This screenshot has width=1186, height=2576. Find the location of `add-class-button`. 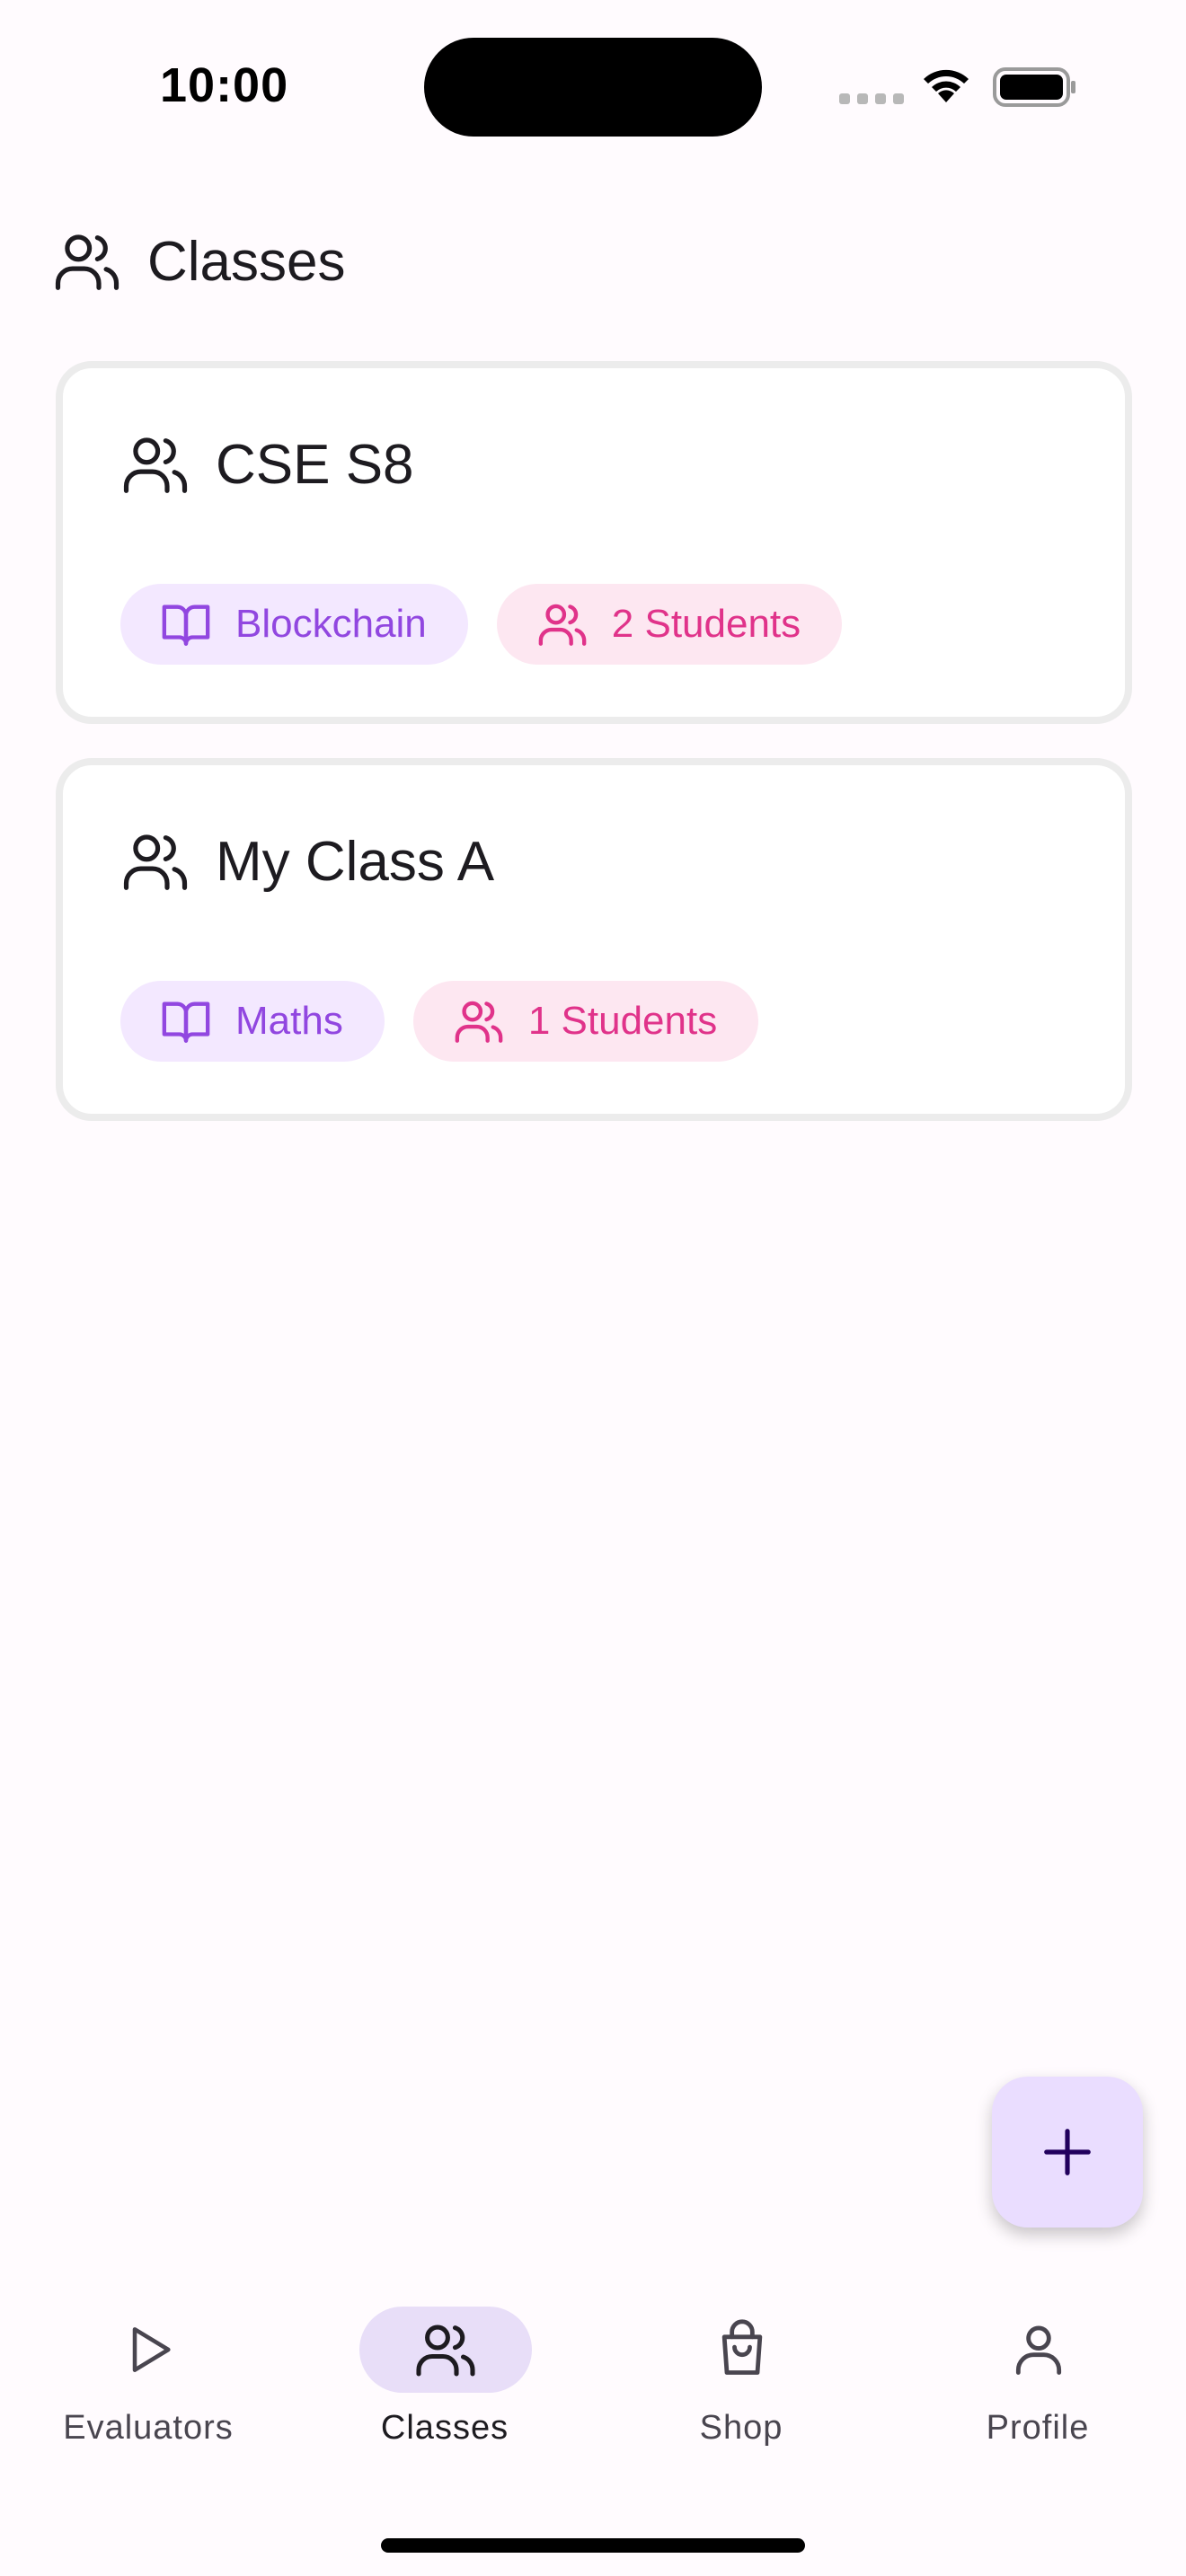

add-class-button is located at coordinates (1067, 2152).